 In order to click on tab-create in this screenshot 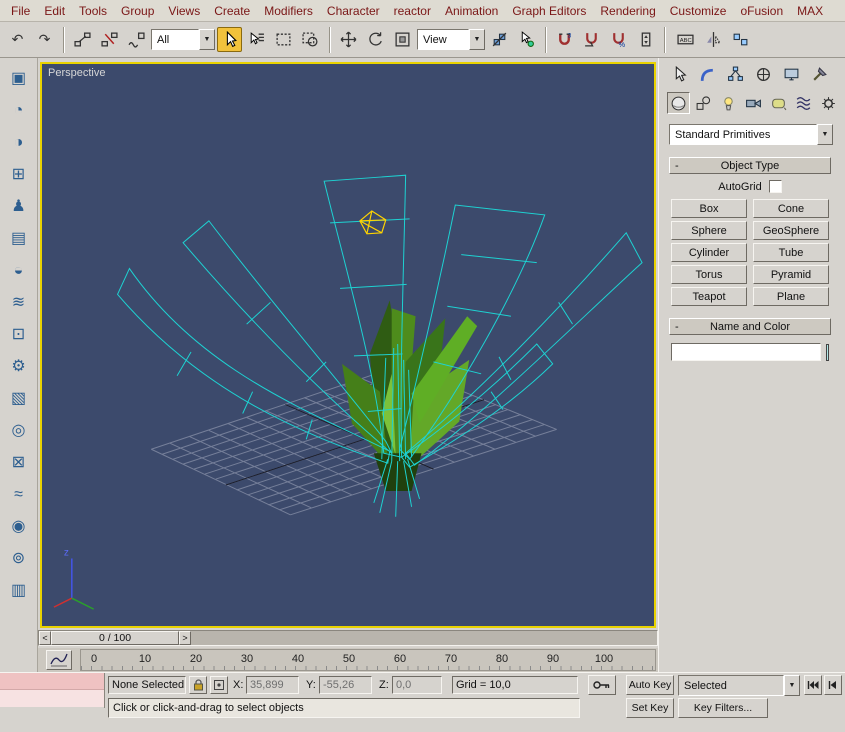, I will do `click(679, 74)`.